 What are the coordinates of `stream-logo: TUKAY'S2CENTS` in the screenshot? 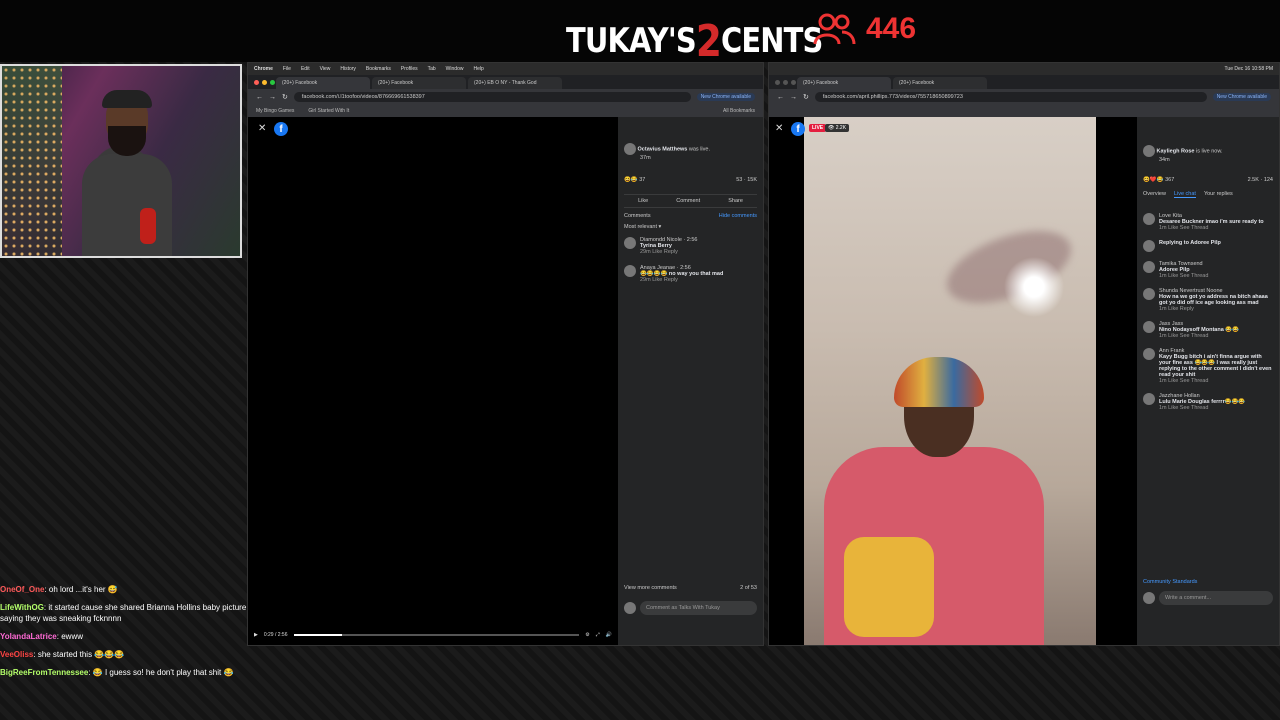 It's located at (694, 39).